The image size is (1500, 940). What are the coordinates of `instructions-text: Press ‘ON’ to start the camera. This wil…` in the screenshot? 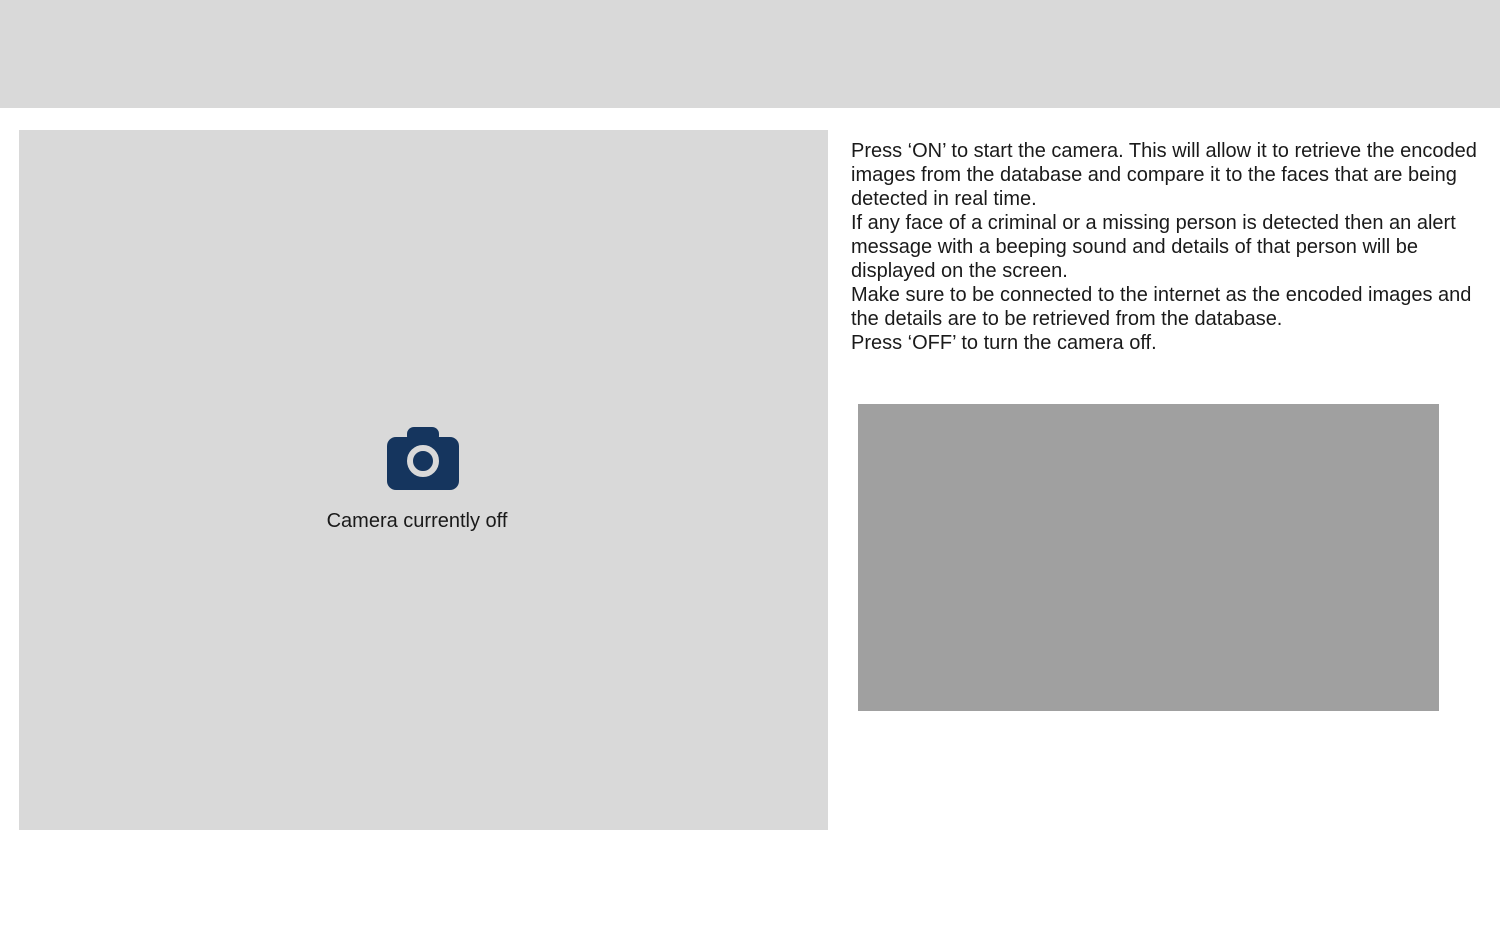 It's located at (1166, 247).